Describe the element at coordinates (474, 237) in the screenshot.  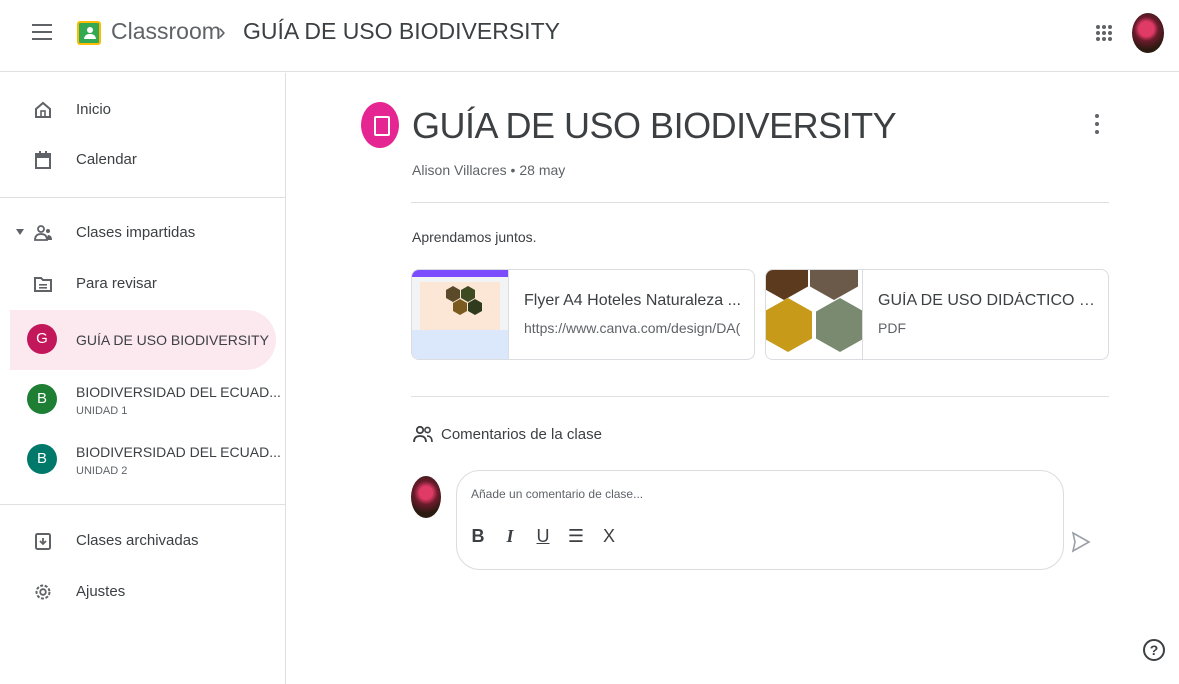
I see `post-description: Aprendamos juntos.` at that location.